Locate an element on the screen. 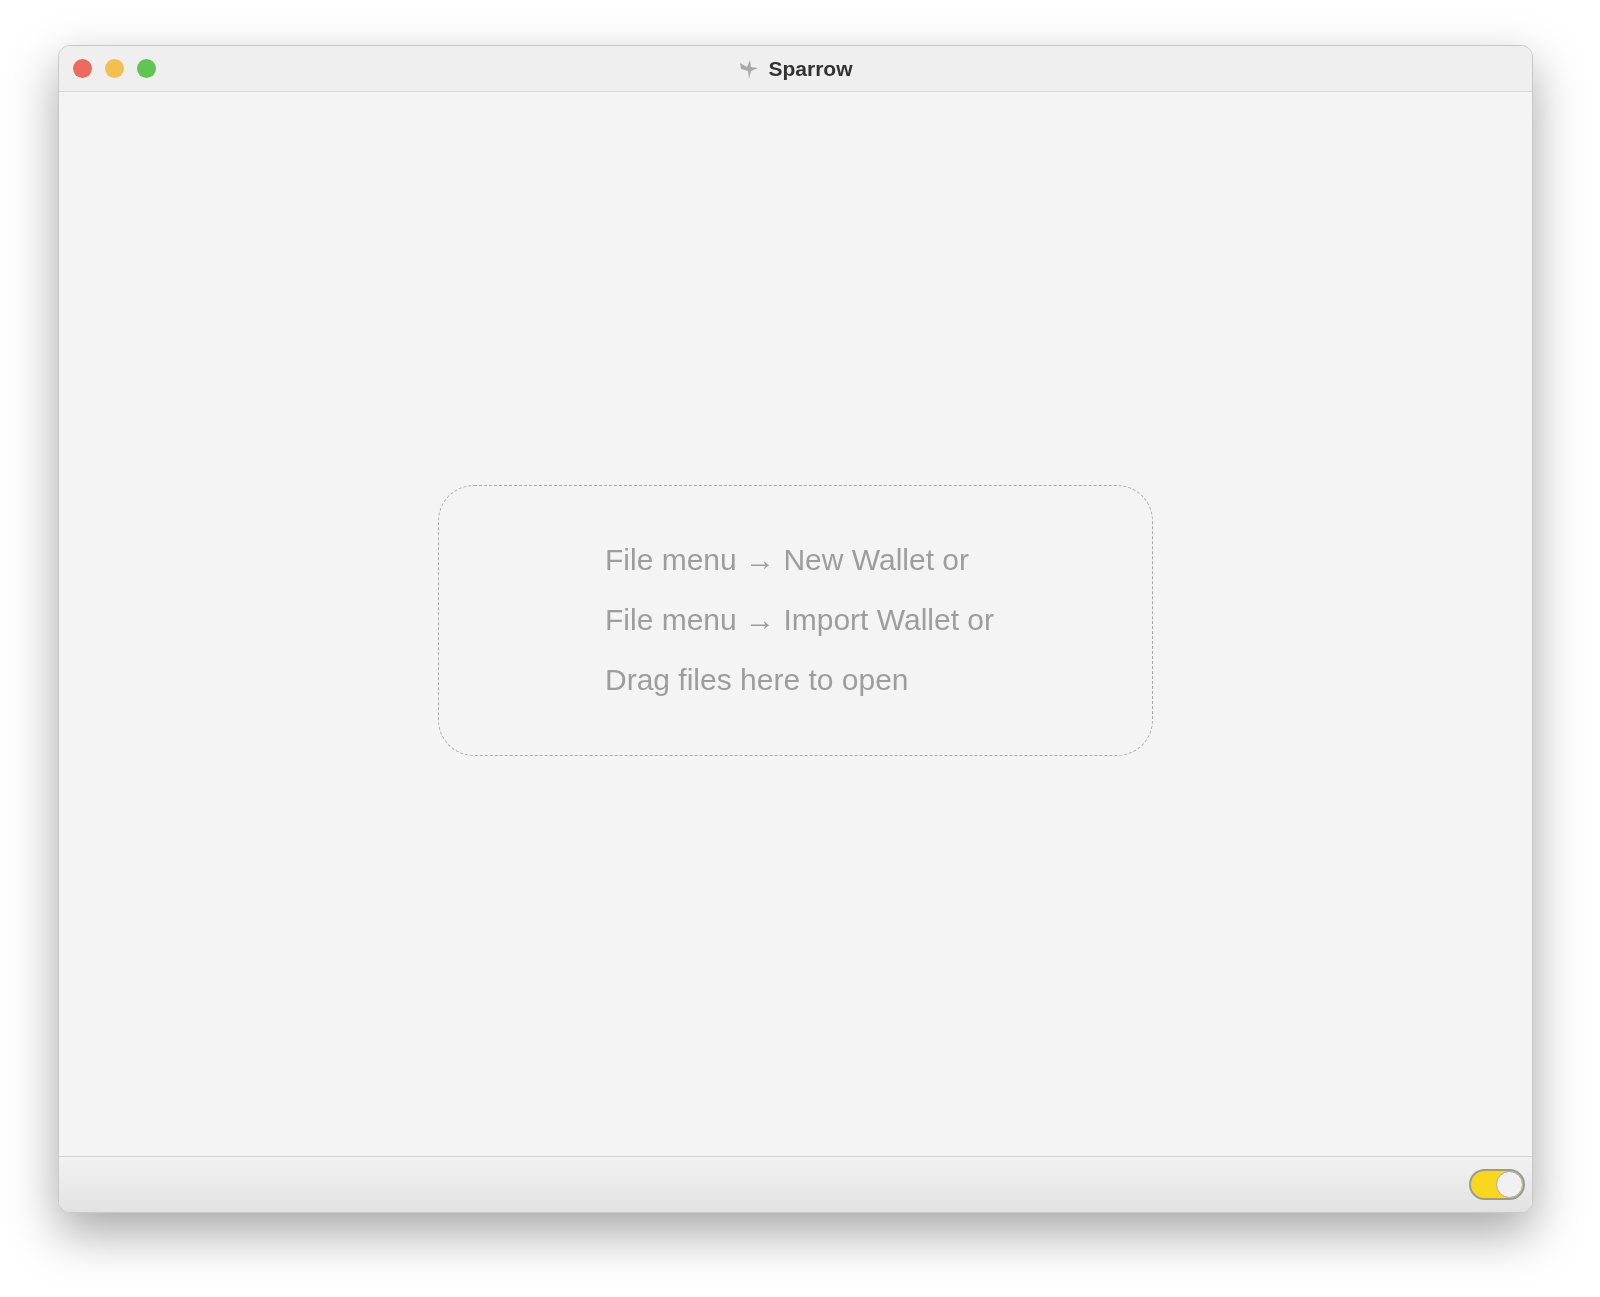 Image resolution: width=1600 pixels, height=1297 pixels. toggle-switch is located at coordinates (1497, 1184).